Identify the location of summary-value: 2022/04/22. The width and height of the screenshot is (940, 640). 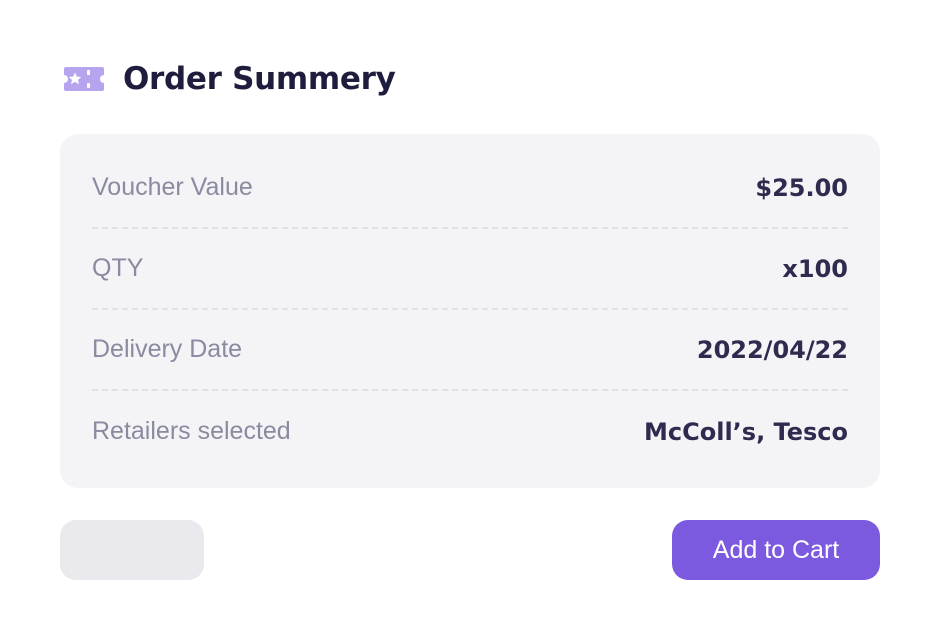
(772, 349).